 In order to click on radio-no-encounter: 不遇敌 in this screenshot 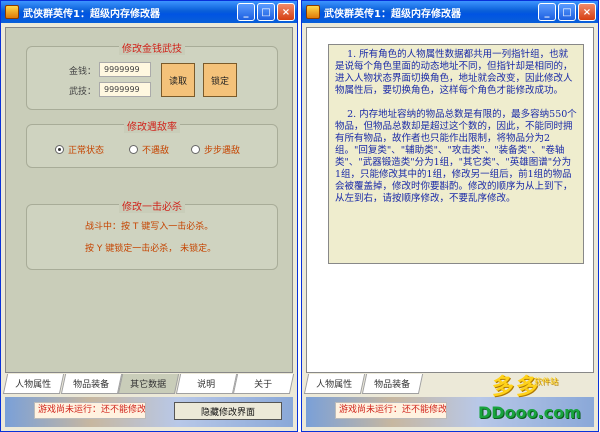, I will do `click(149, 149)`.